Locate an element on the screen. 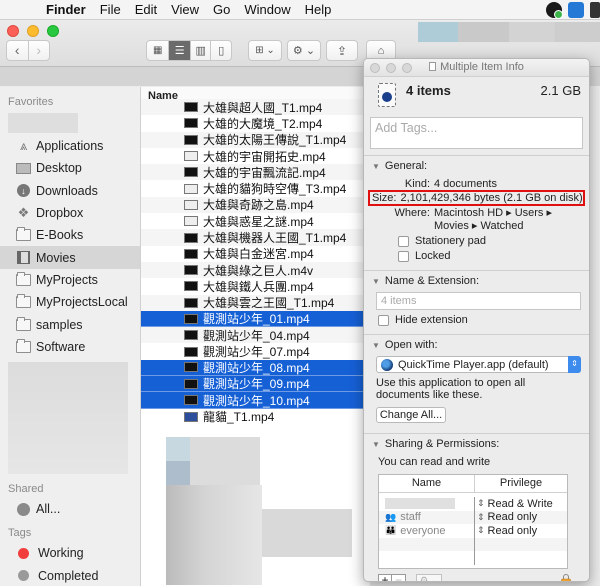 The height and width of the screenshot is (586, 600). sidebar-item-myprojects: MyProjects is located at coordinates (70, 280).